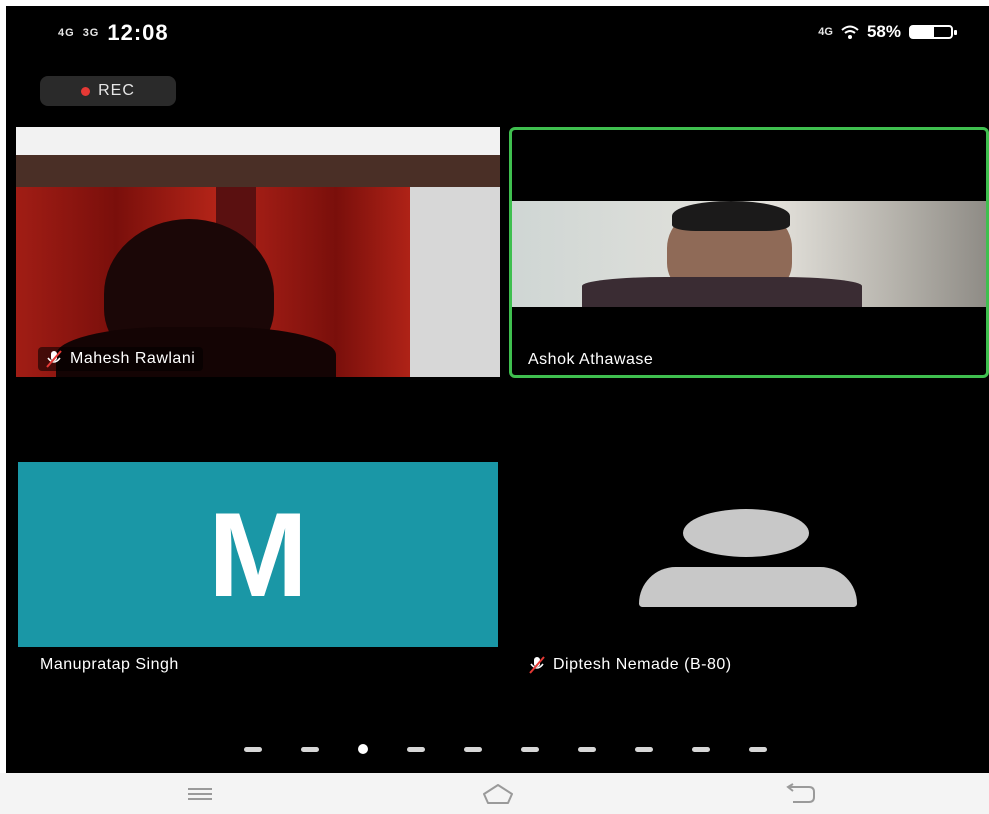 This screenshot has width=989, height=814. Describe the element at coordinates (883, 31) in the screenshot. I see `battery-percent: 58%` at that location.